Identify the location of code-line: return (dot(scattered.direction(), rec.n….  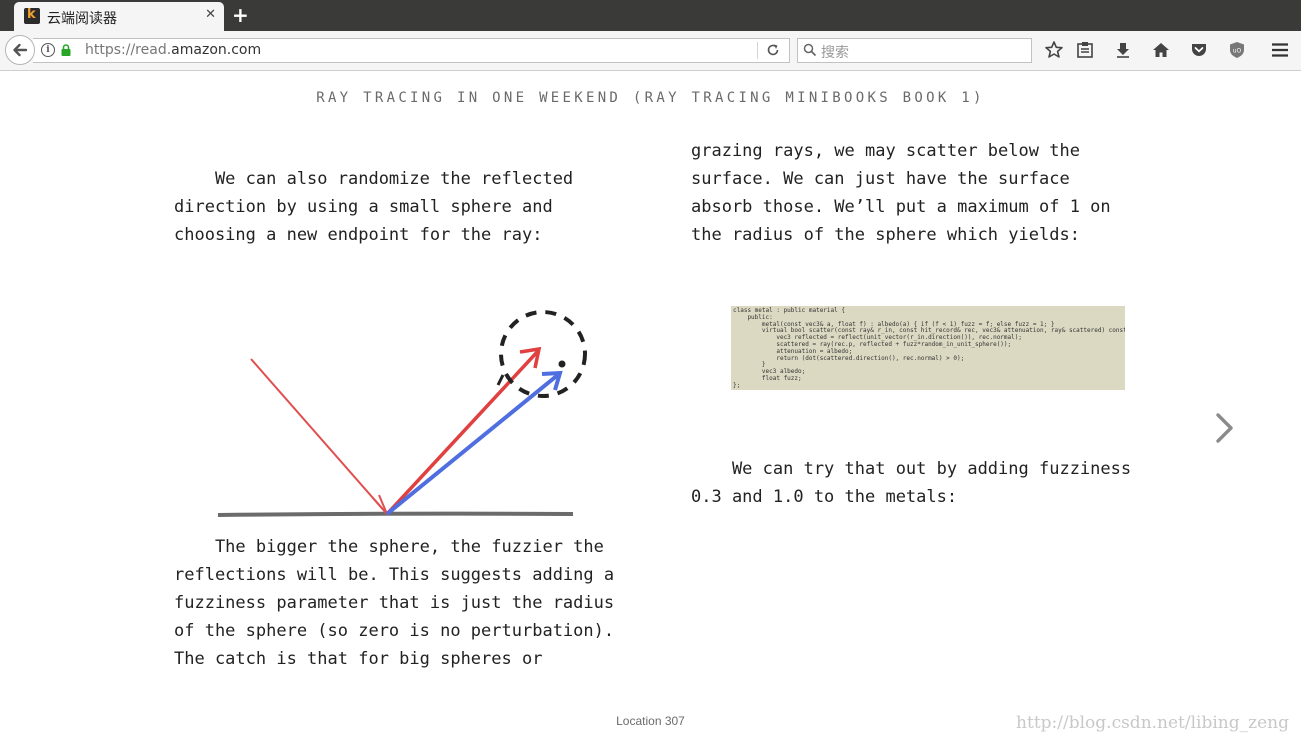
(849, 358).